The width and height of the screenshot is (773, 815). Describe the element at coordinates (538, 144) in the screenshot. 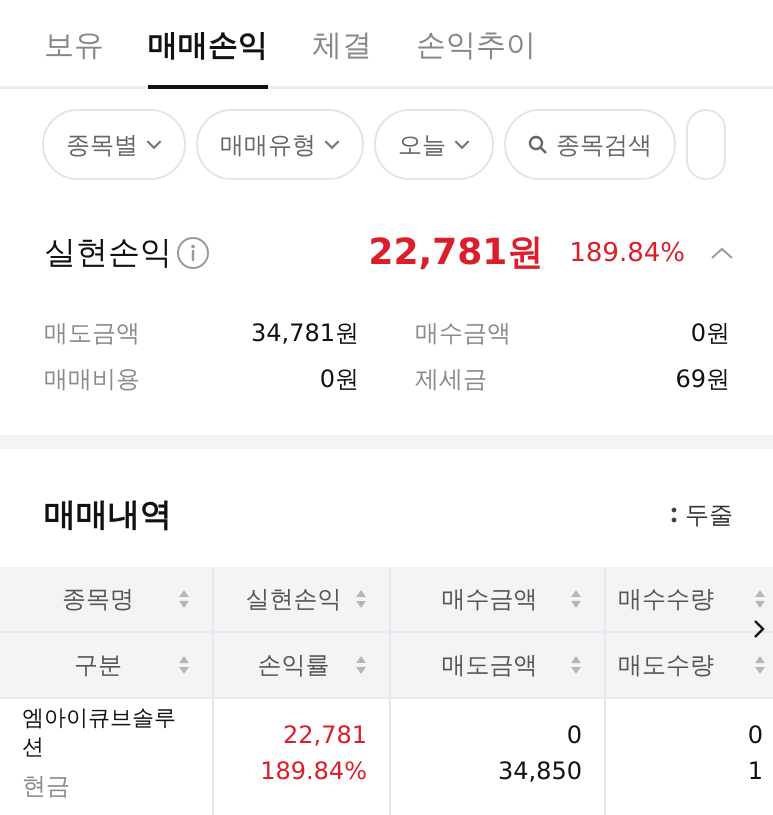

I see `search-icon` at that location.